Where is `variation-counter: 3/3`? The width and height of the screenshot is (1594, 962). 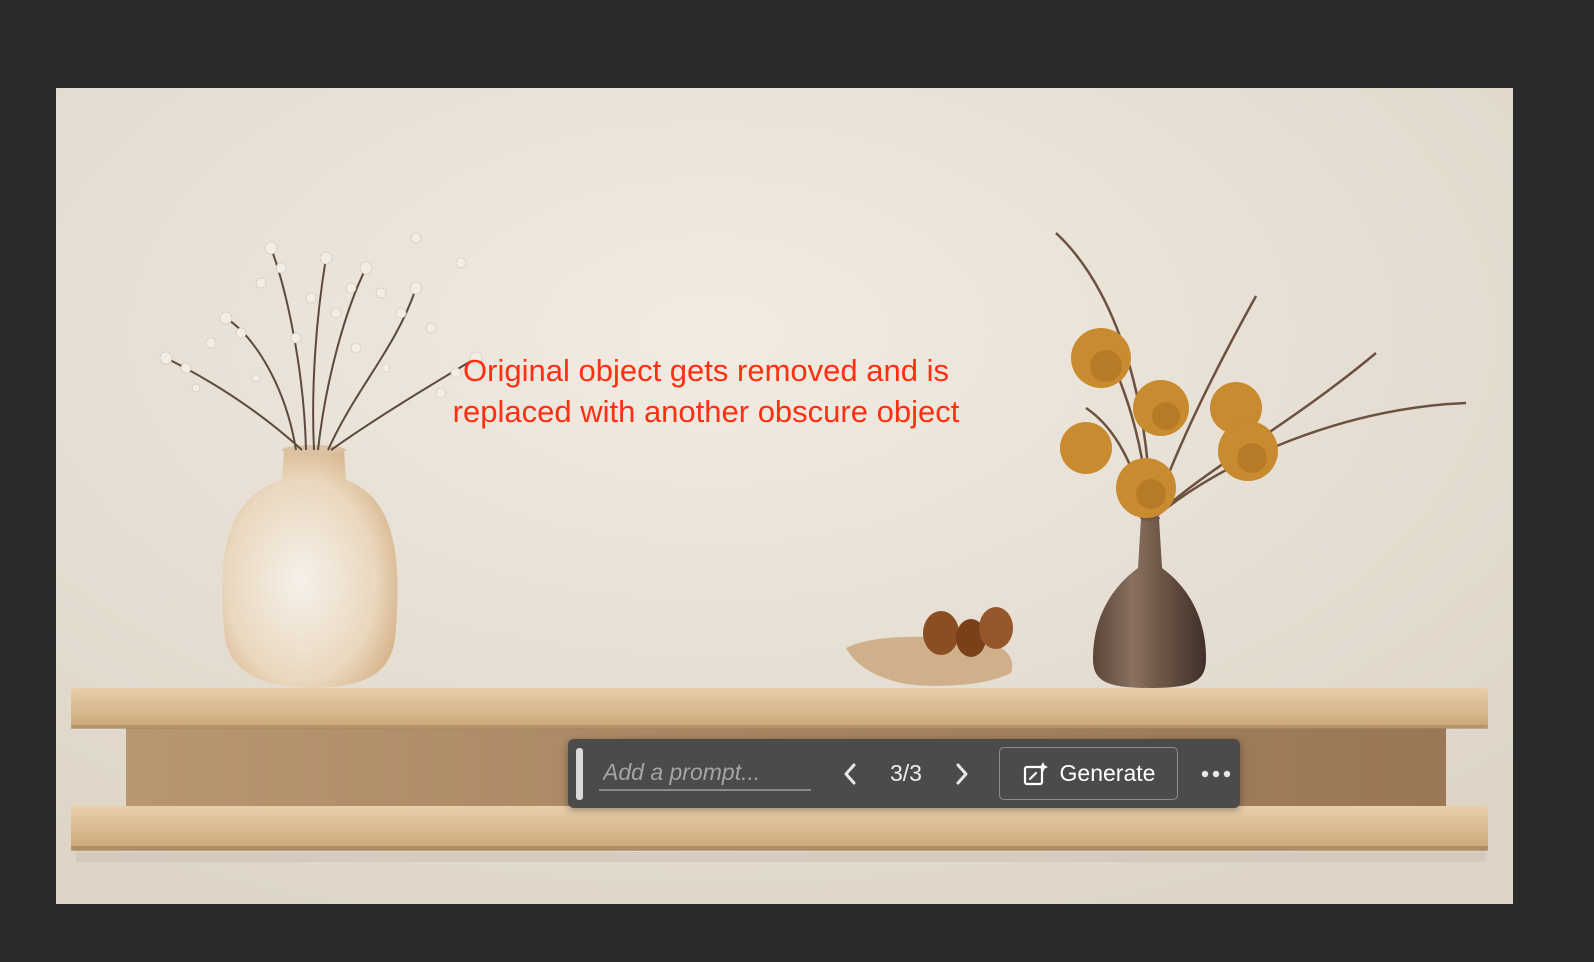
variation-counter: 3/3 is located at coordinates (906, 773).